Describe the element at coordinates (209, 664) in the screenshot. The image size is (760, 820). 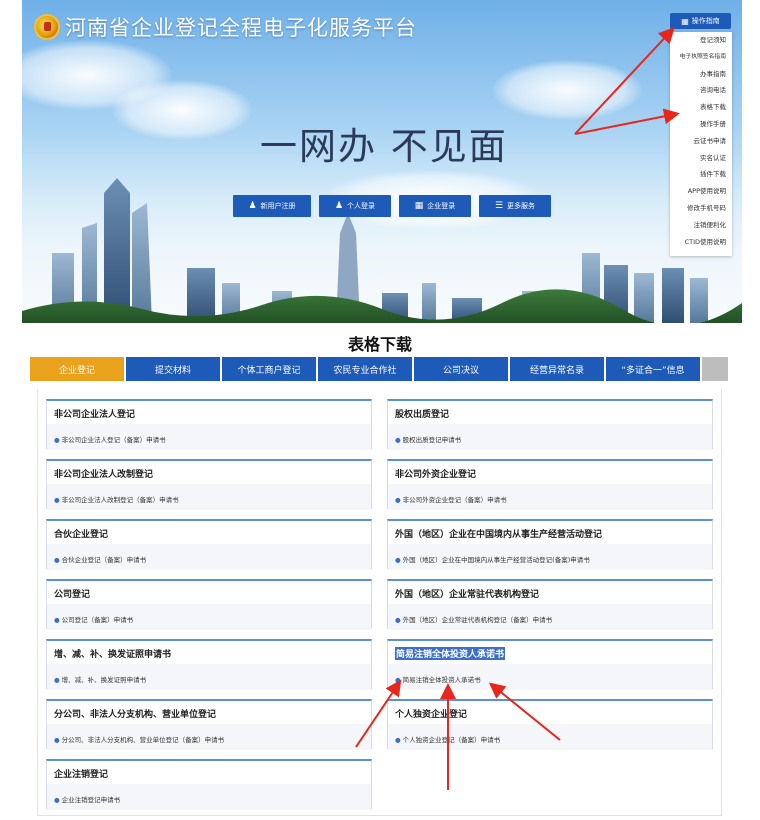
I see `form-card: 增、减、补、换发证照申请书 ● 增、减、补、换发证照申请书` at that location.